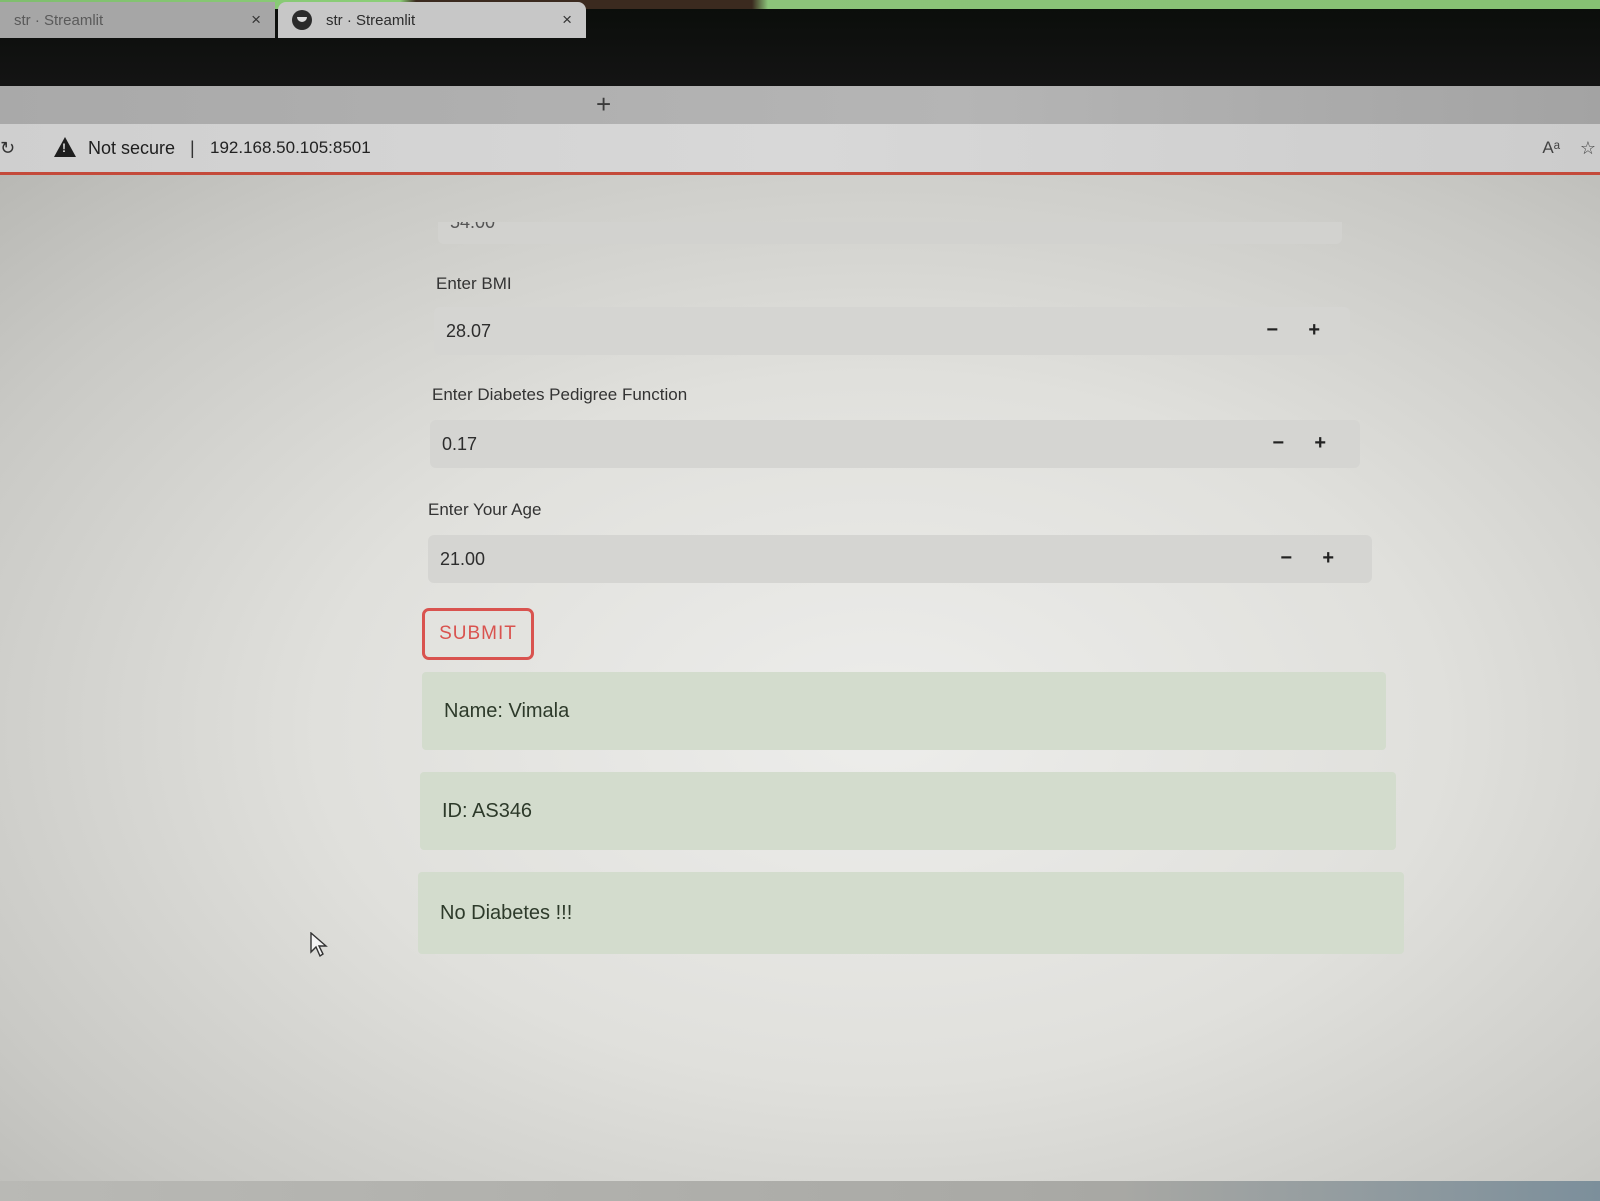 The image size is (1600, 1201). I want to click on age-value: 21.00, so click(463, 558).